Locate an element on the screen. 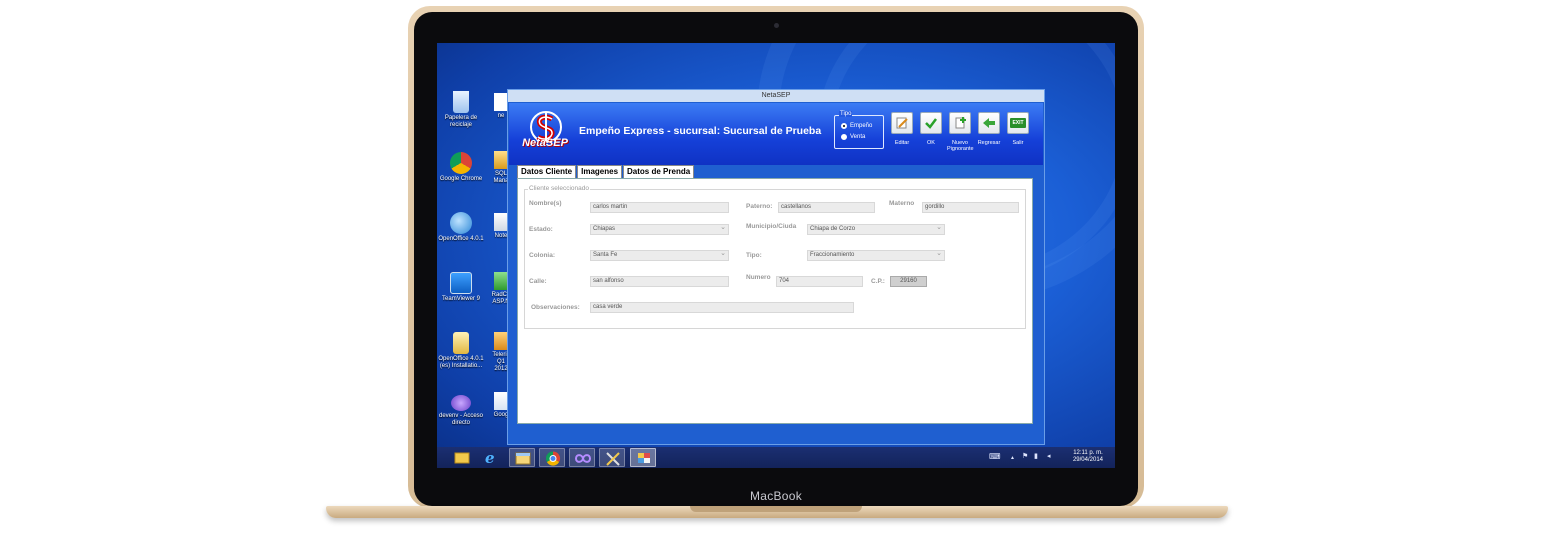  municipio-label: Municipio/Ciuda is located at coordinates (771, 226).